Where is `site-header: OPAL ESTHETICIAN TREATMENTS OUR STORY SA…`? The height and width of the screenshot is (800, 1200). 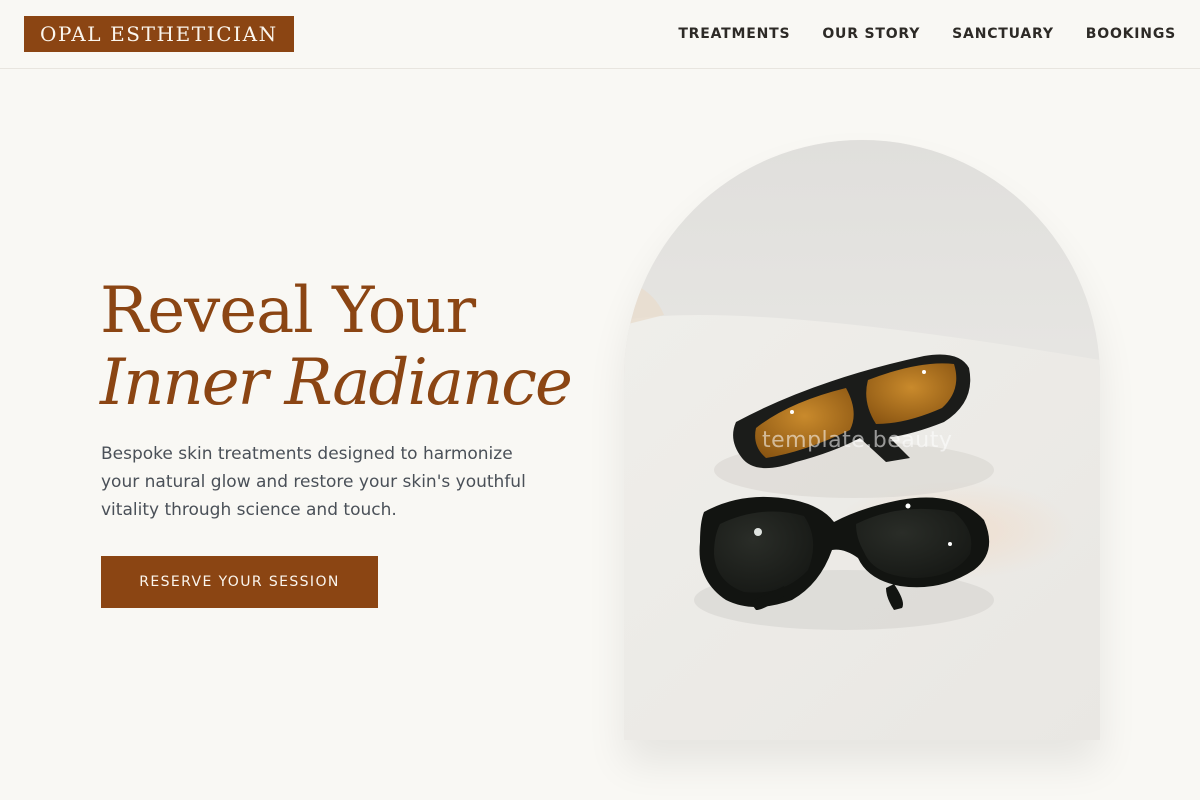
site-header: OPAL ESTHETICIAN TREATMENTS OUR STORY SA… is located at coordinates (600, 34).